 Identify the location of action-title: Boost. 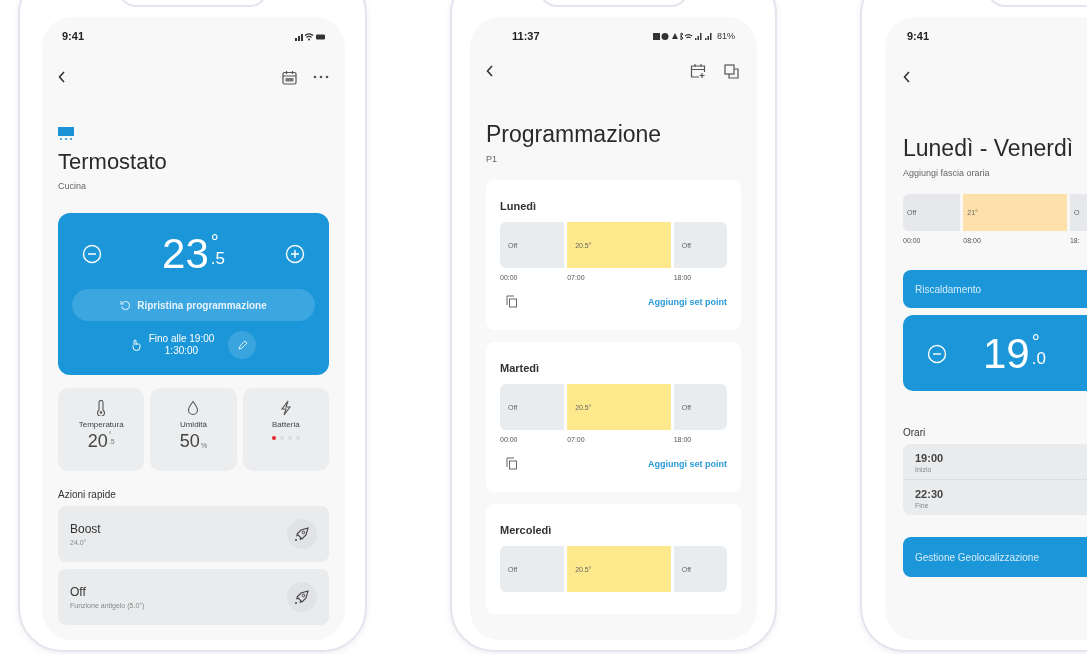
(86, 529).